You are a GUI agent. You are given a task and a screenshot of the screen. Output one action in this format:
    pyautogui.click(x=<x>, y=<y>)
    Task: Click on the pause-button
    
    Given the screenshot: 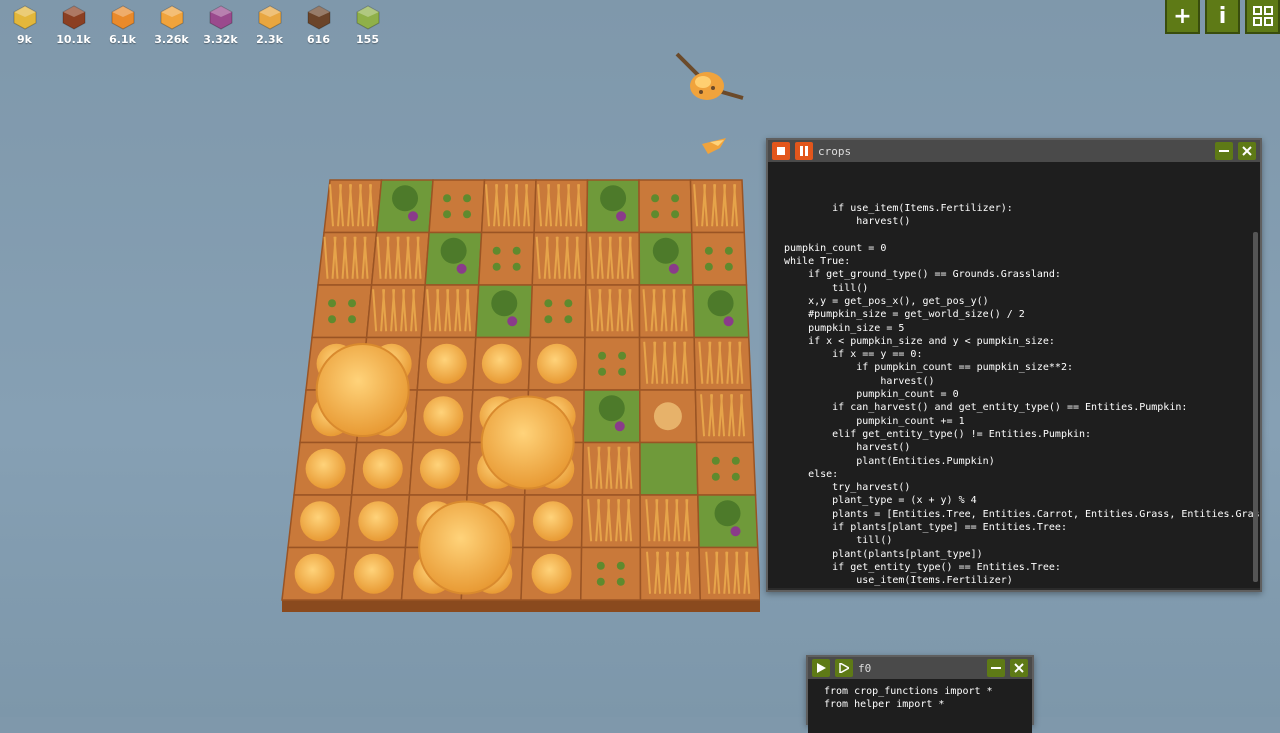 What is the action you would take?
    pyautogui.click(x=804, y=151)
    